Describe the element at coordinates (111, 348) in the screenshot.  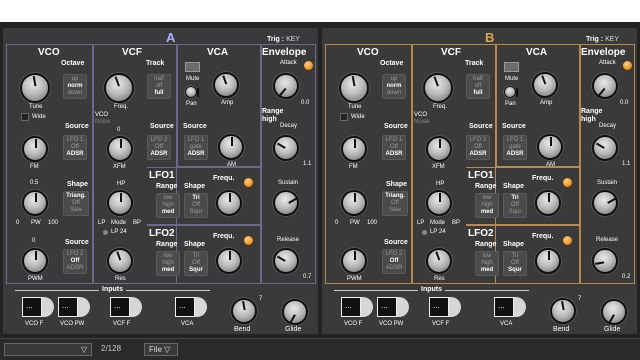
I see `page-counter: 2/128` at that location.